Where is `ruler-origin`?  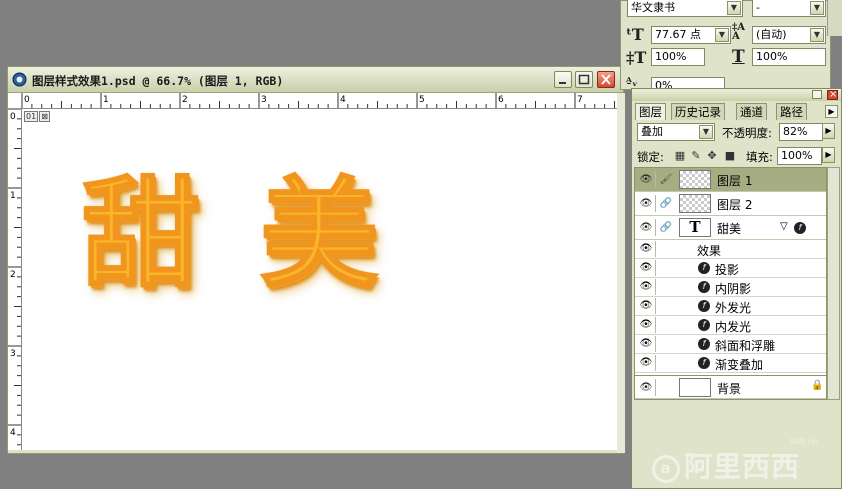
ruler-origin is located at coordinates (14, 100).